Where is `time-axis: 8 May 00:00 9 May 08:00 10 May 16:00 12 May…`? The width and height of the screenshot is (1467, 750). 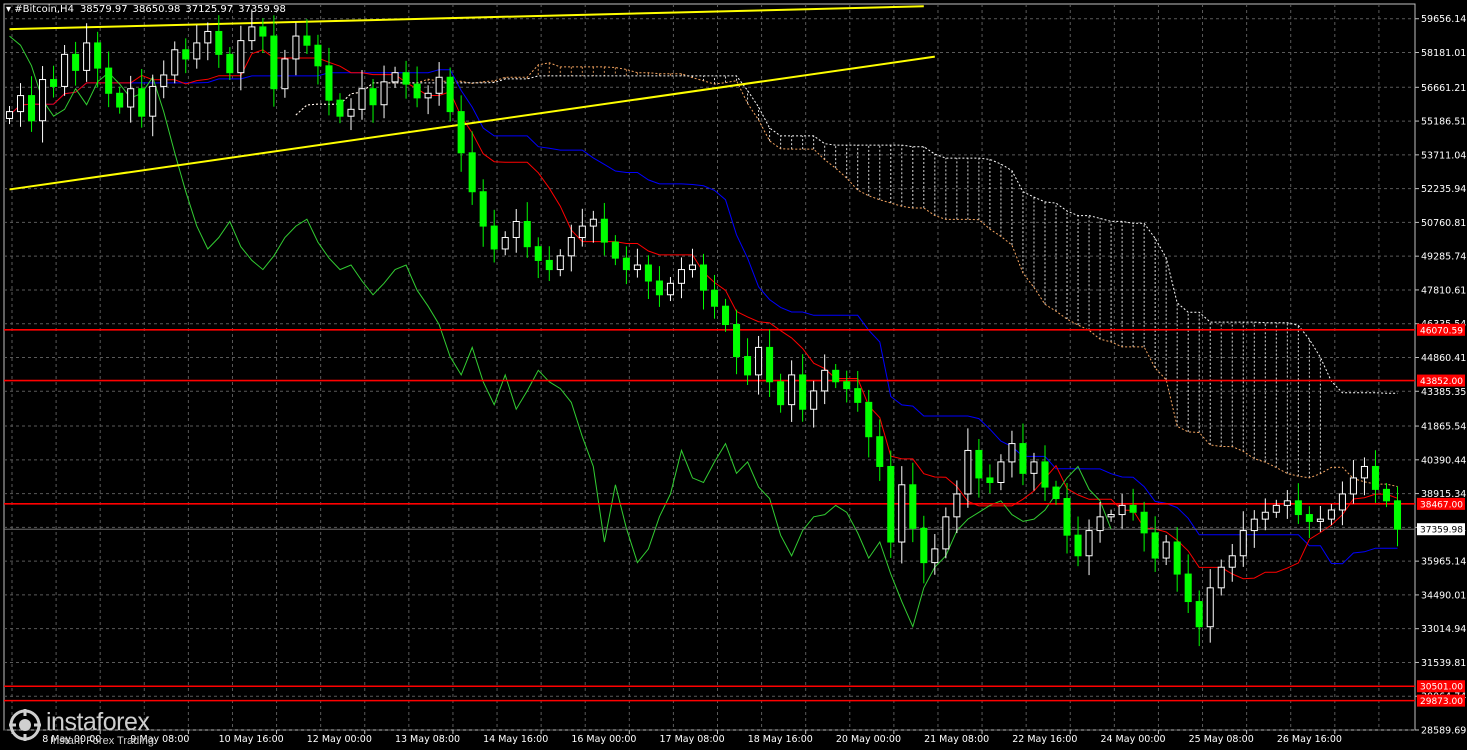
time-axis: 8 May 00:00 9 May 08:00 10 May 16:00 12 May… is located at coordinates (676, 737).